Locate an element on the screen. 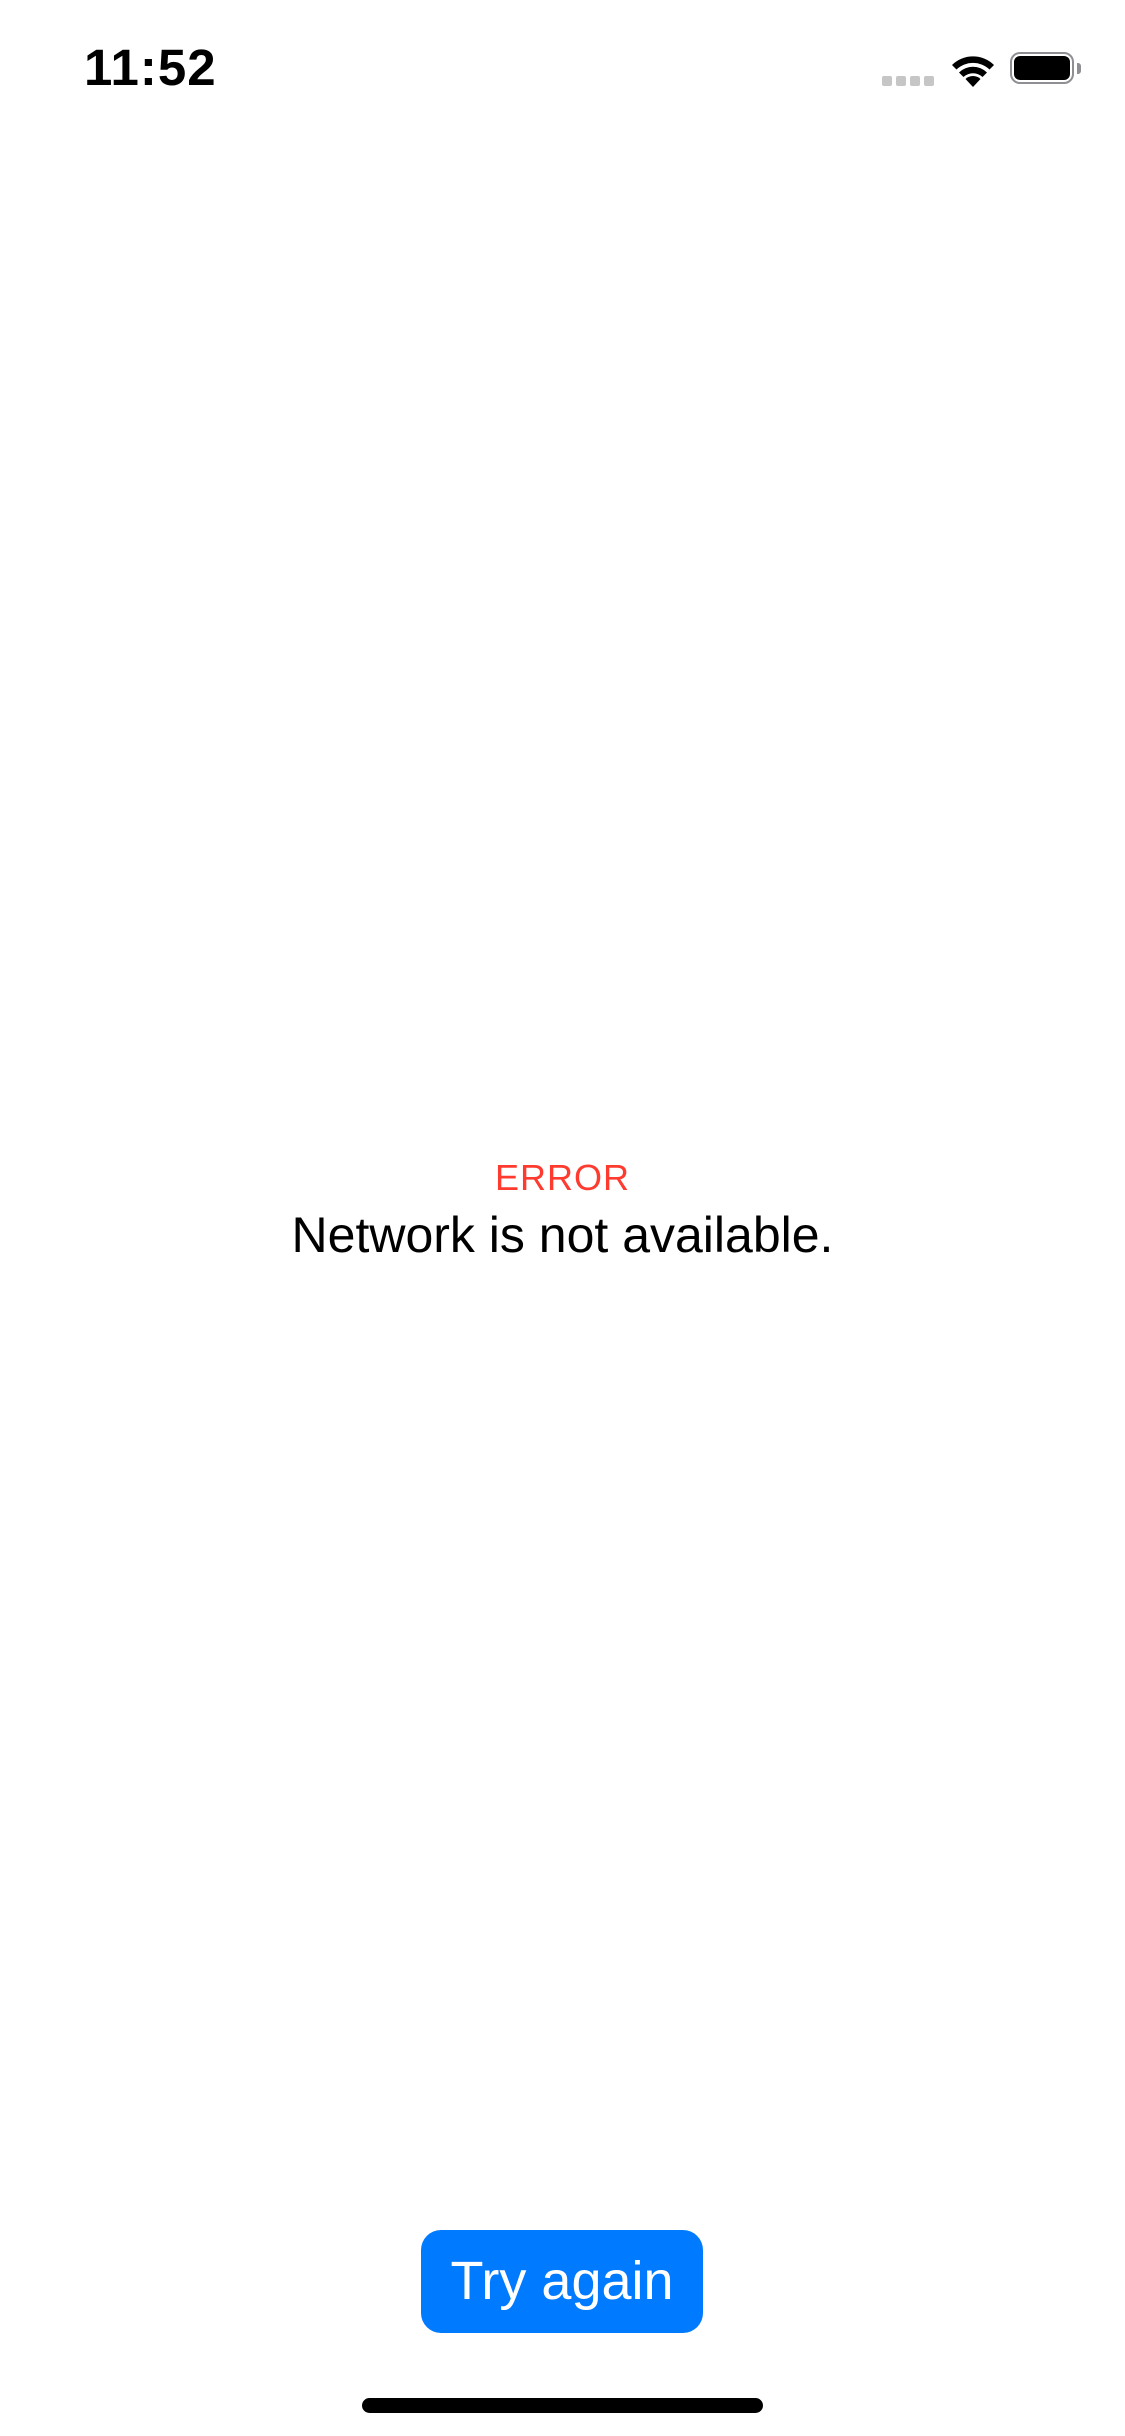 The height and width of the screenshot is (2436, 1125). wifi-icon is located at coordinates (973, 71).